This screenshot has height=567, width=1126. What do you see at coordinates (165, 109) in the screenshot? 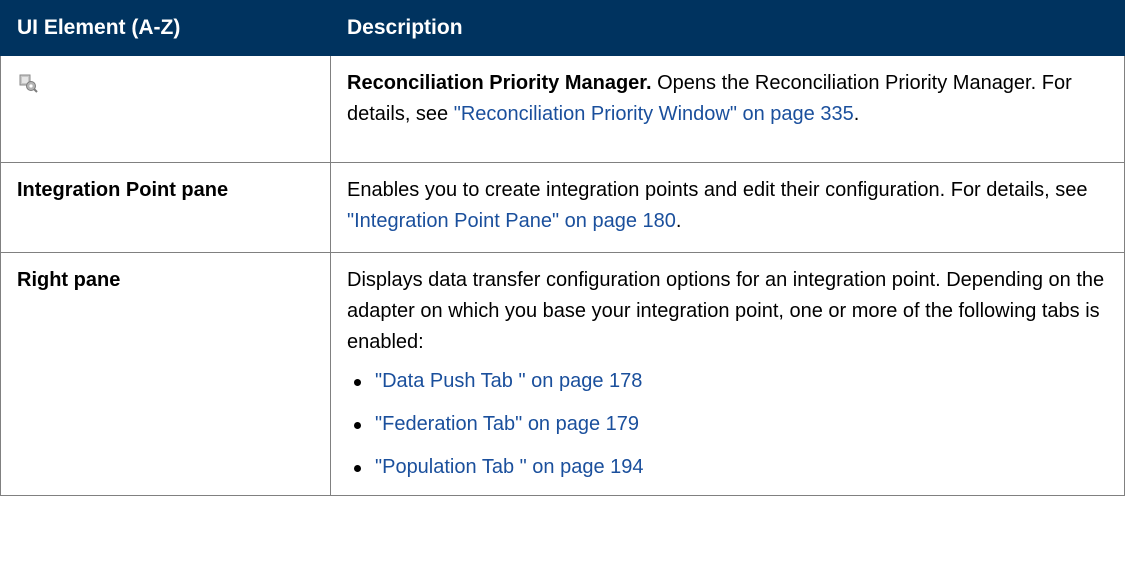
I see `element-cell` at bounding box center [165, 109].